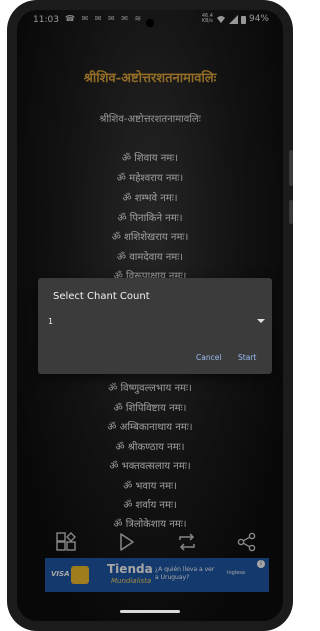  What do you see at coordinates (291, 168) in the screenshot?
I see `volume-button` at bounding box center [291, 168].